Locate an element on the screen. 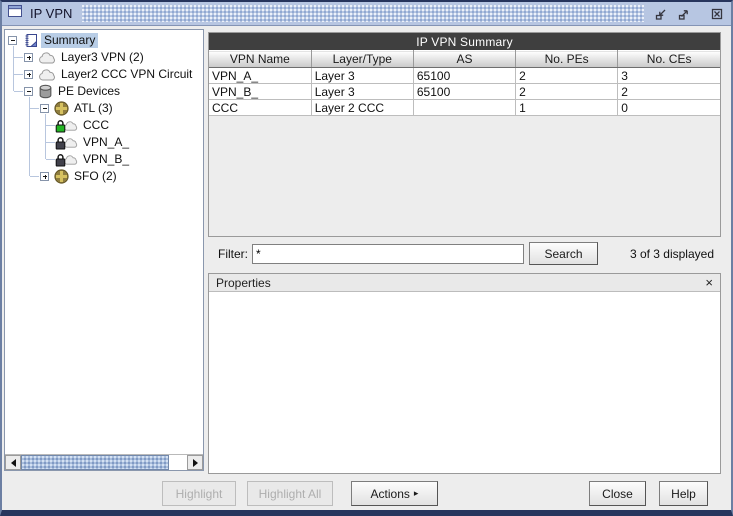 The image size is (733, 516). titlebar: IP VPN is located at coordinates (366, 14).